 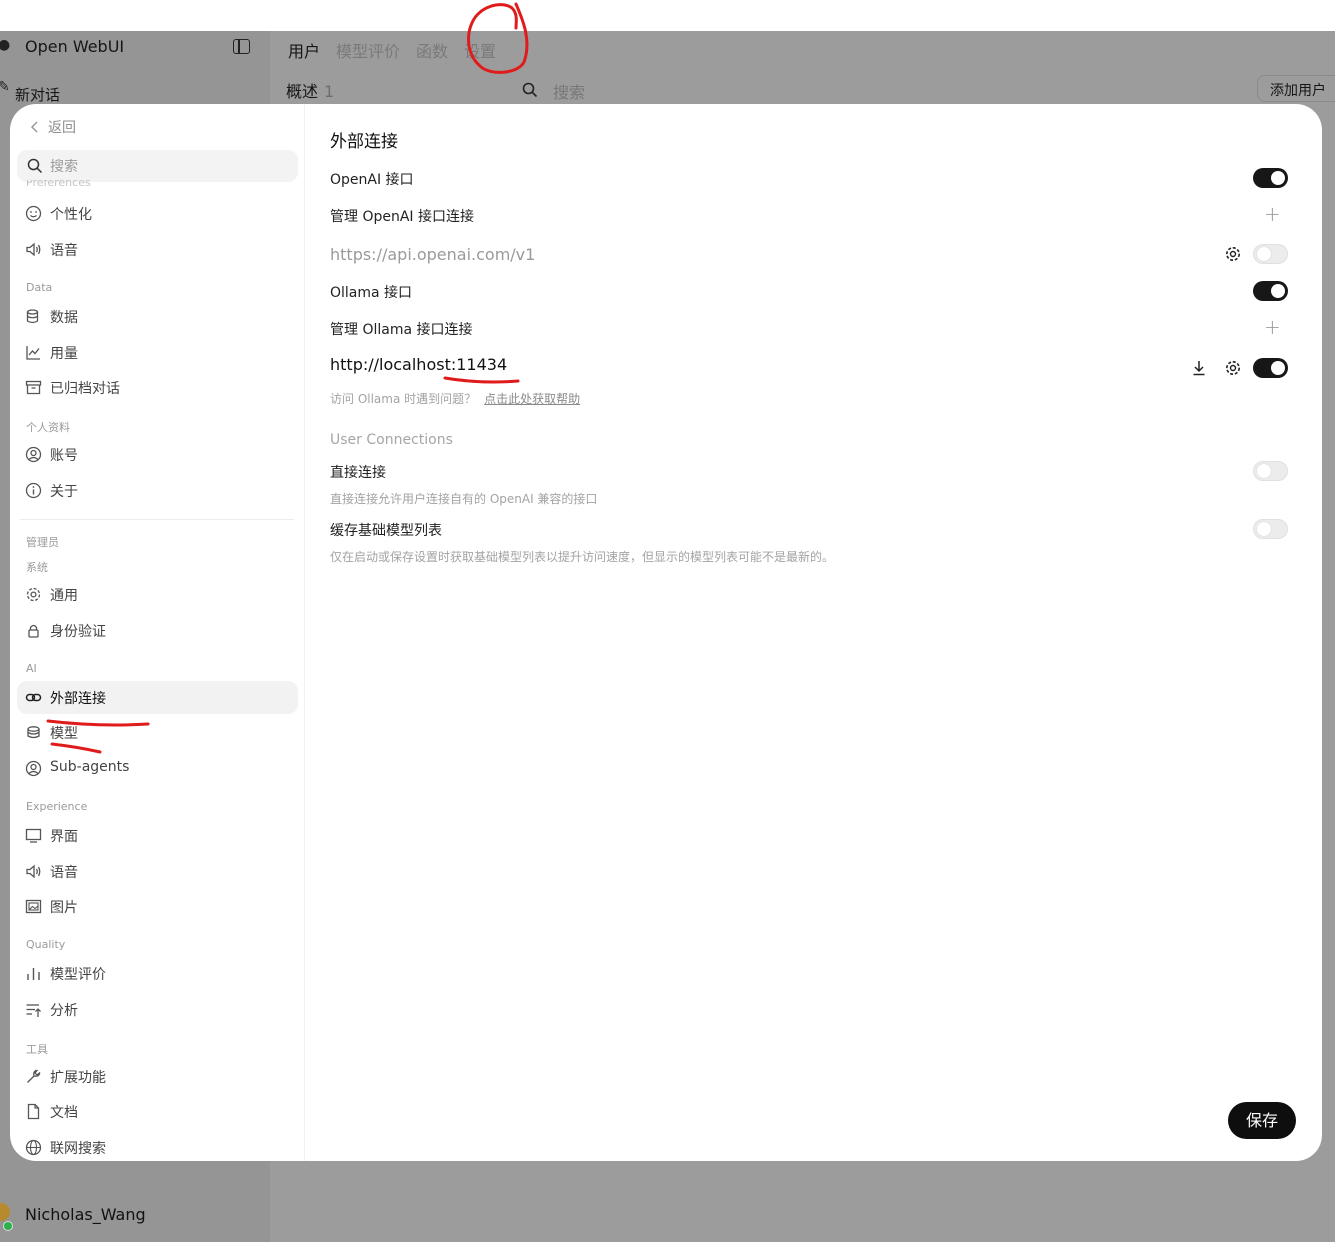 What do you see at coordinates (157, 1009) in the screenshot?
I see `sidebar-item-analytics: 分析` at bounding box center [157, 1009].